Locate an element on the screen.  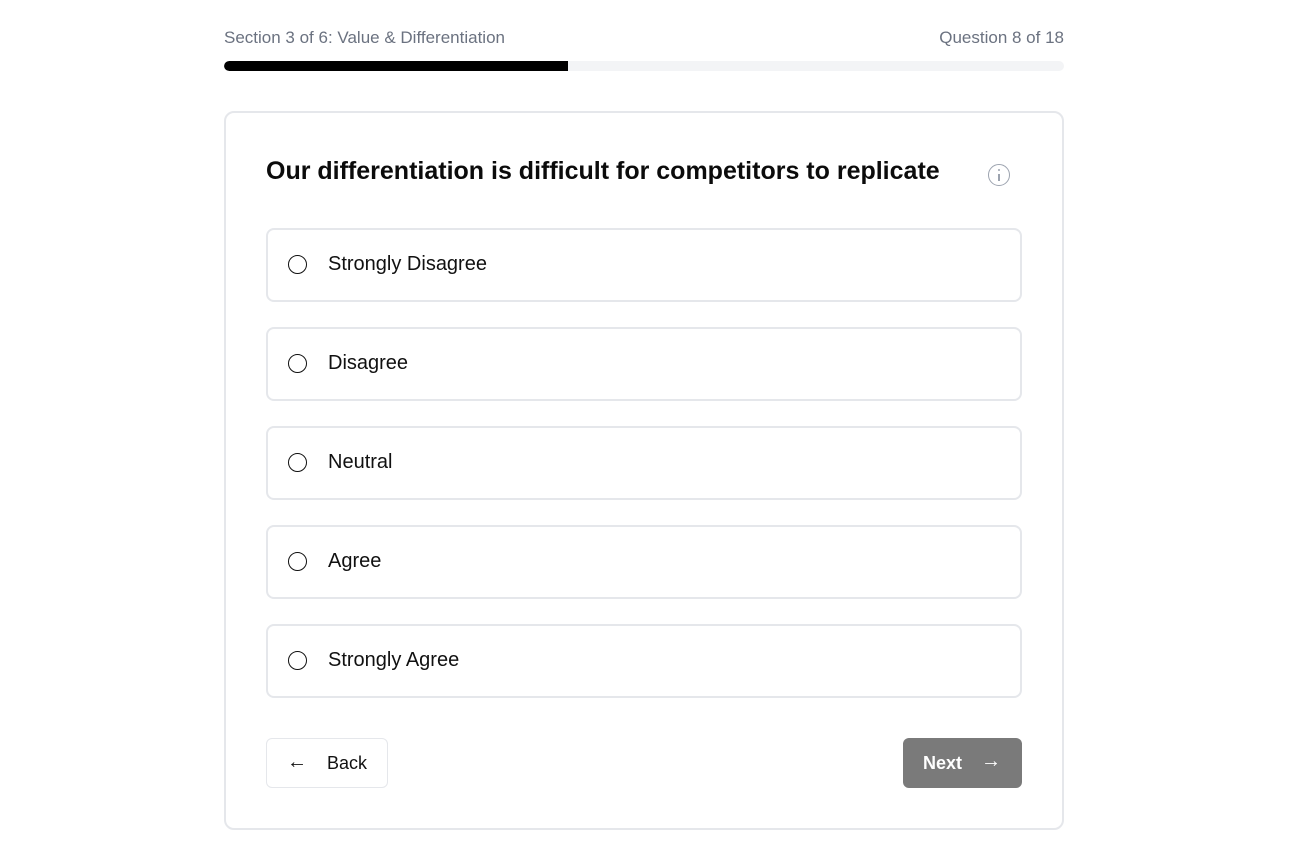
option-strongly-agree: Strongly Agree is located at coordinates (644, 661).